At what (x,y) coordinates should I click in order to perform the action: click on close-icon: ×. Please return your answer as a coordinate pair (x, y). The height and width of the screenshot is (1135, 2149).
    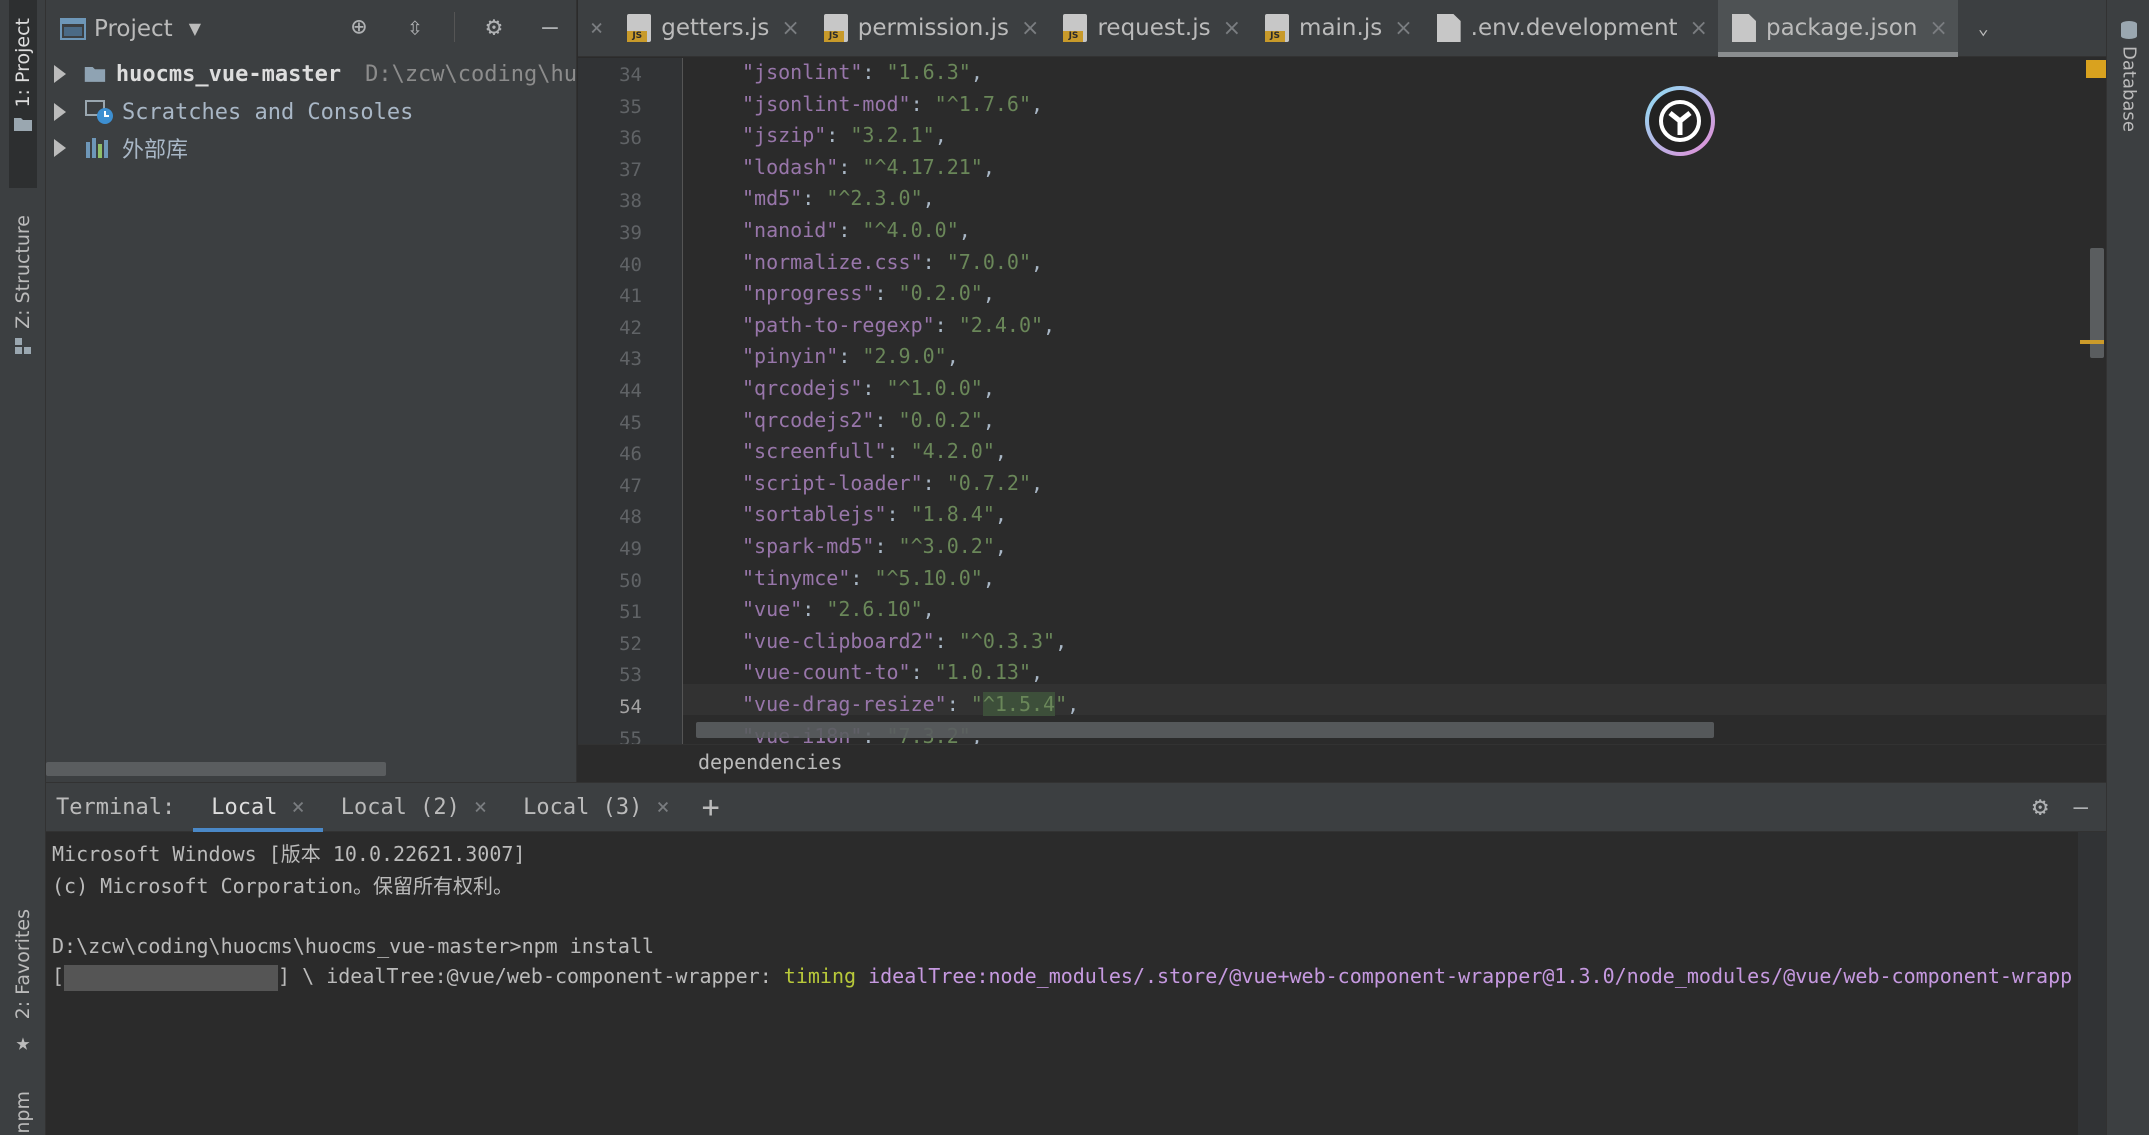
    Looking at the image, I should click on (596, 28).